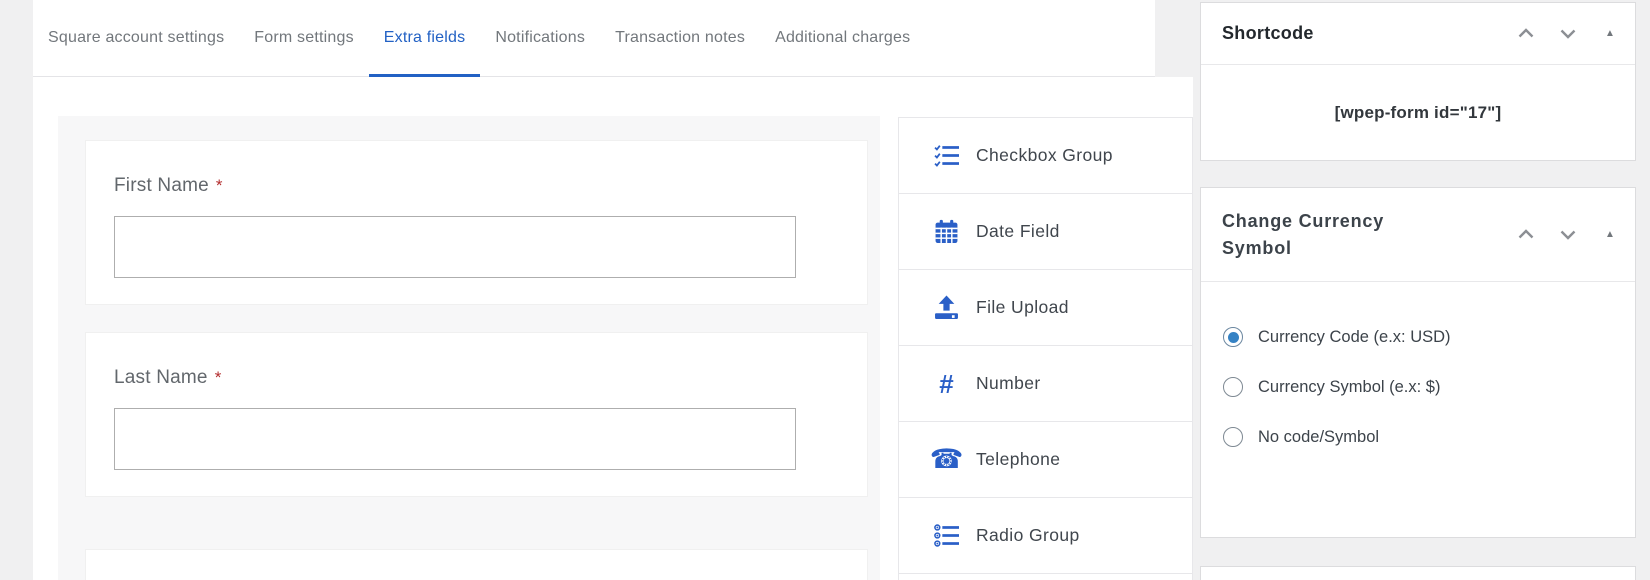 This screenshot has width=1650, height=580. Describe the element at coordinates (1008, 383) in the screenshot. I see `field-type-label: Number` at that location.